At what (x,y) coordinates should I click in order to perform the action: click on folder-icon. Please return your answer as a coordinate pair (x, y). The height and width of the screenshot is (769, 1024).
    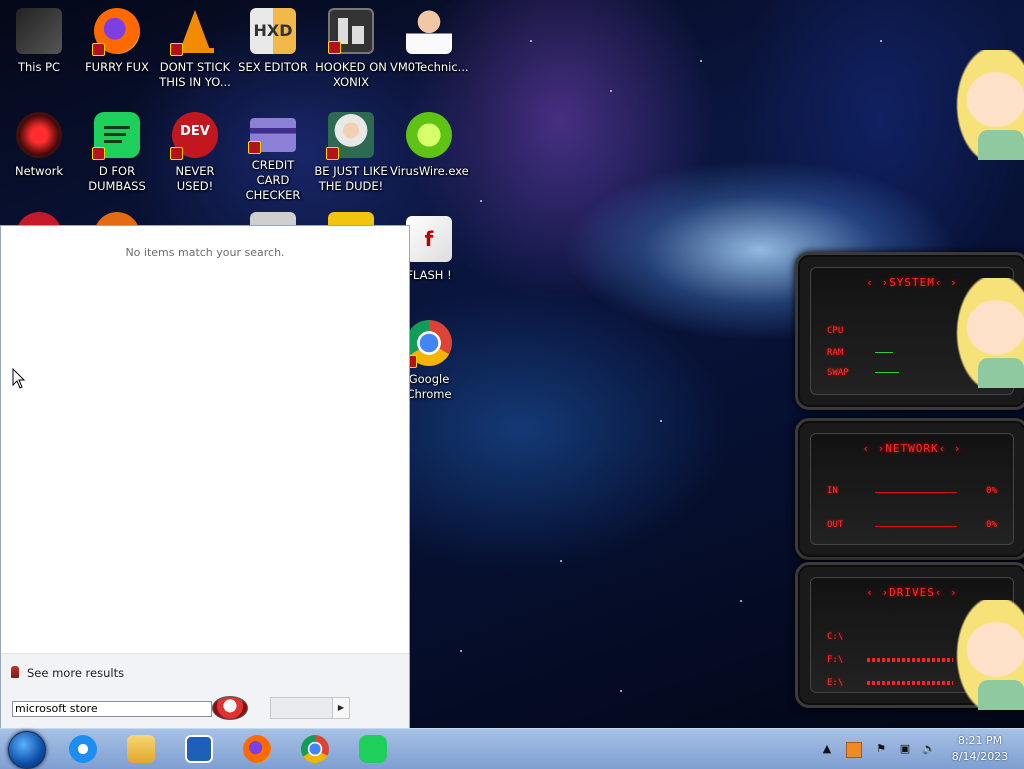
    Looking at the image, I should click on (141, 749).